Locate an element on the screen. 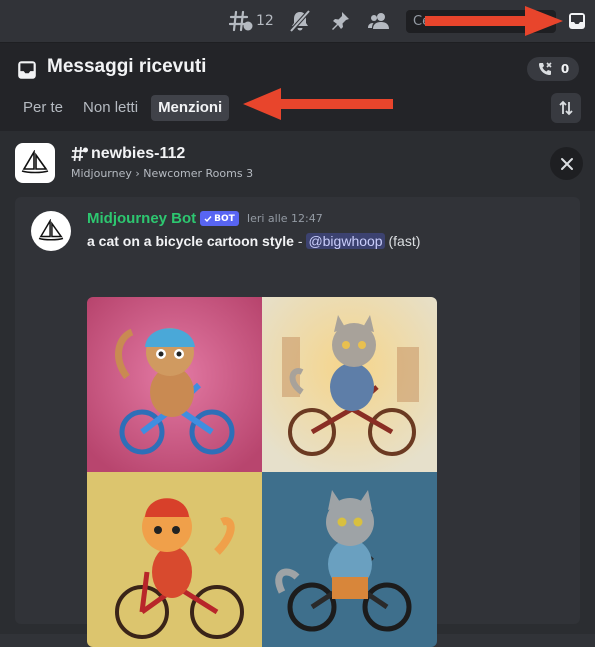 Image resolution: width=595 pixels, height=647 pixels. pinned-button is located at coordinates (340, 21).